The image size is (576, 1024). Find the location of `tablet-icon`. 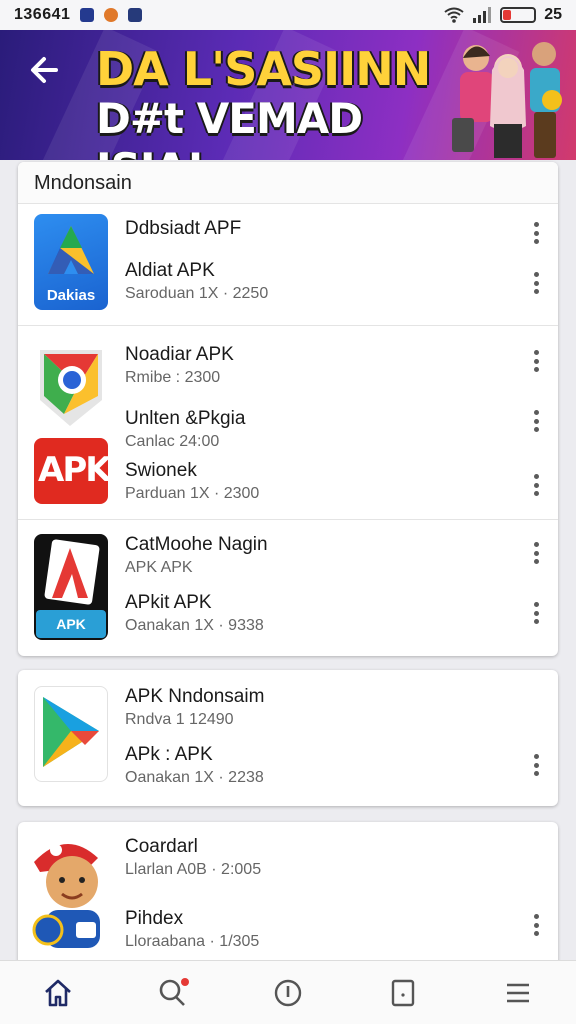

tablet-icon is located at coordinates (403, 992).